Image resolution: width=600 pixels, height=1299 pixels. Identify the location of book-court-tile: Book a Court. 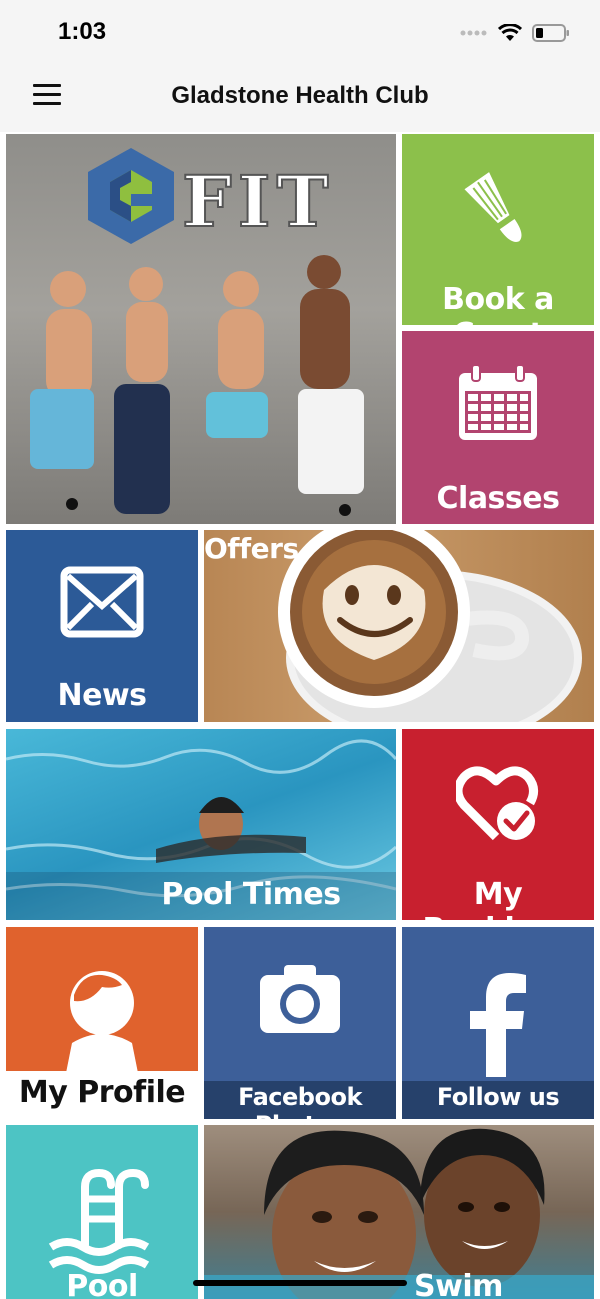
(498, 229).